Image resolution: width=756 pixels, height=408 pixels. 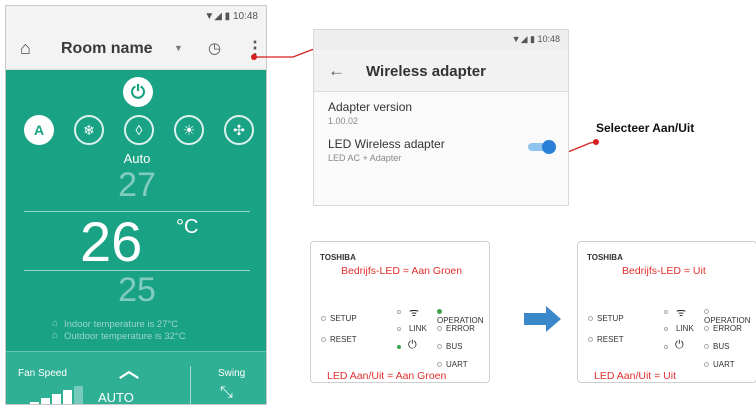 What do you see at coordinates (129, 368) in the screenshot?
I see `chevron-up-icon: ︿` at bounding box center [129, 368].